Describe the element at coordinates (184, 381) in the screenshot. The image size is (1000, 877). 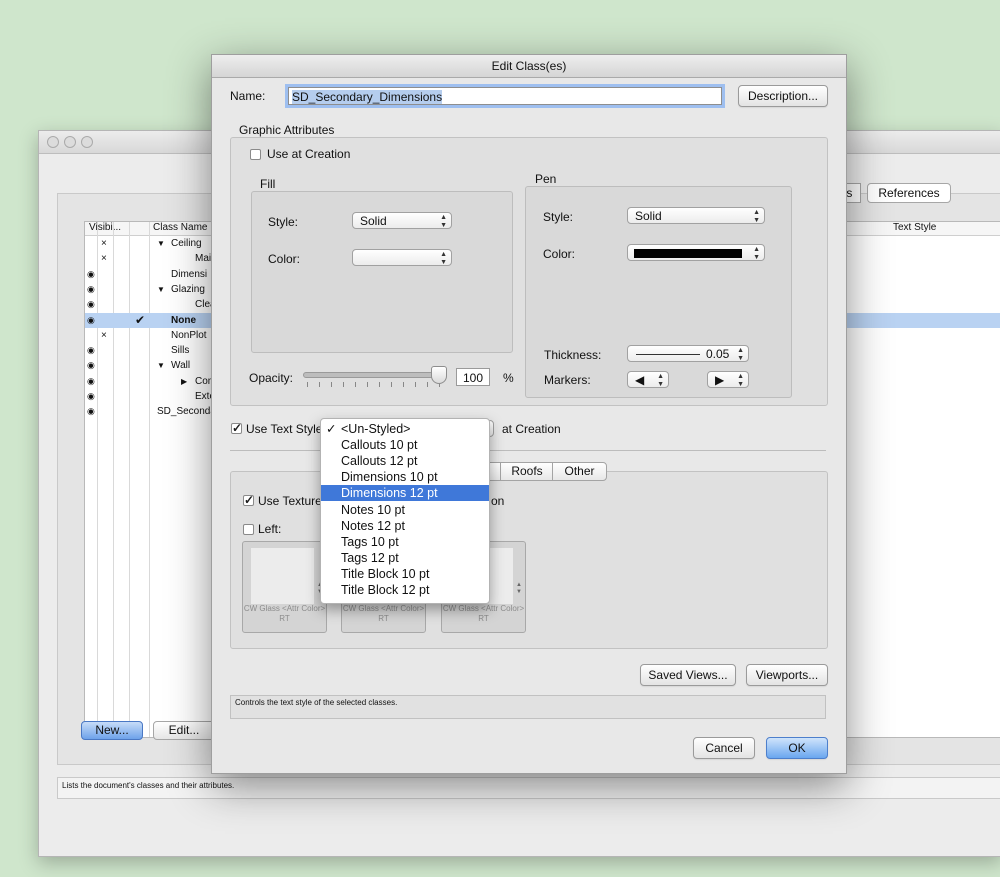
I see `disclosure-closed-icon: ▶` at that location.